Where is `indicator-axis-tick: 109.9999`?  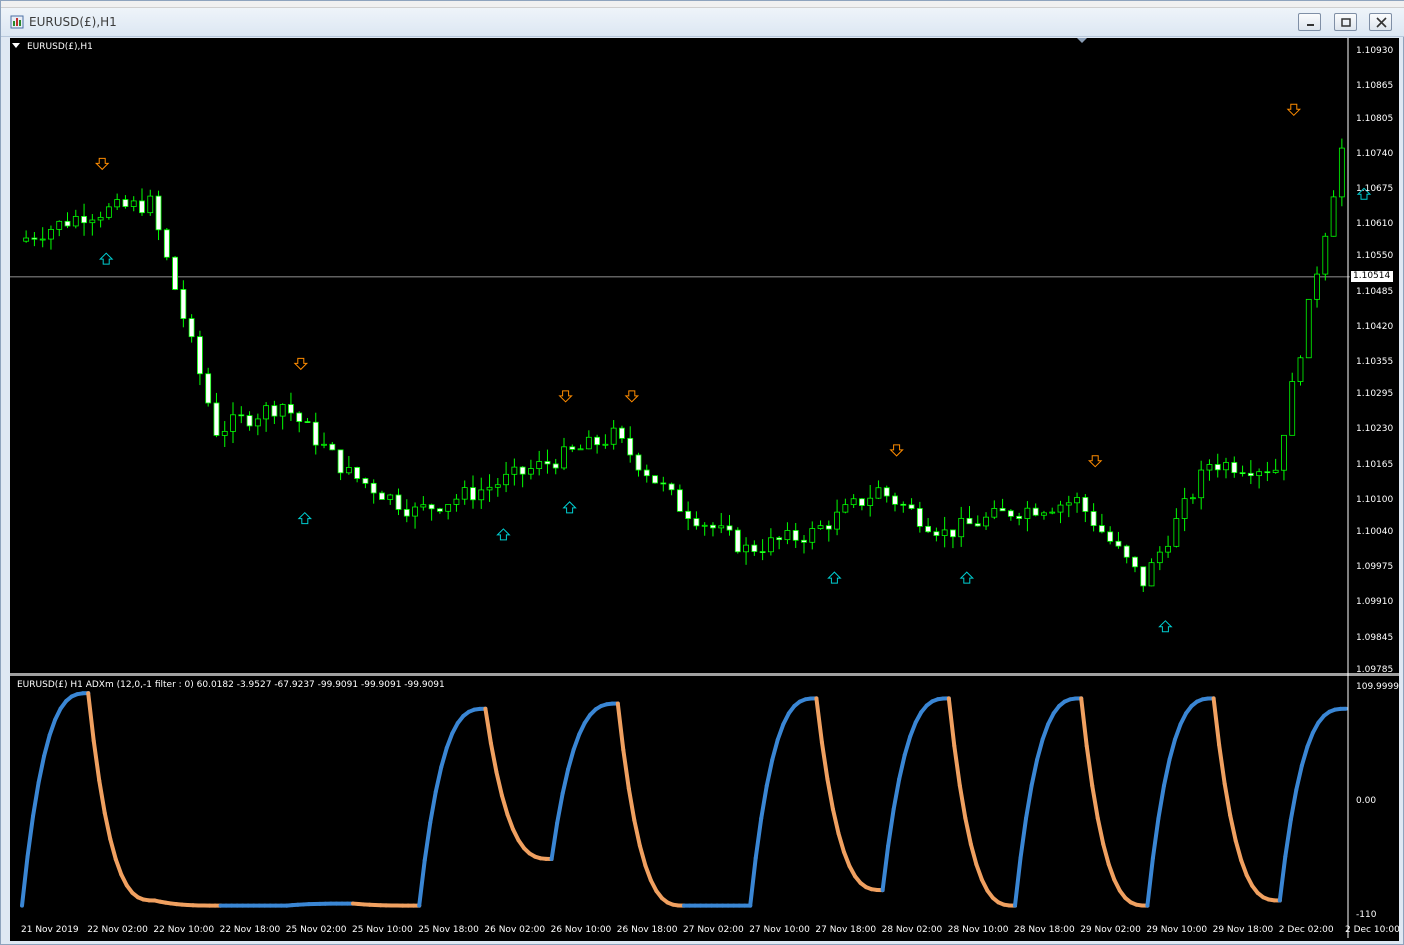
indicator-axis-tick: 109.9999 is located at coordinates (1377, 687).